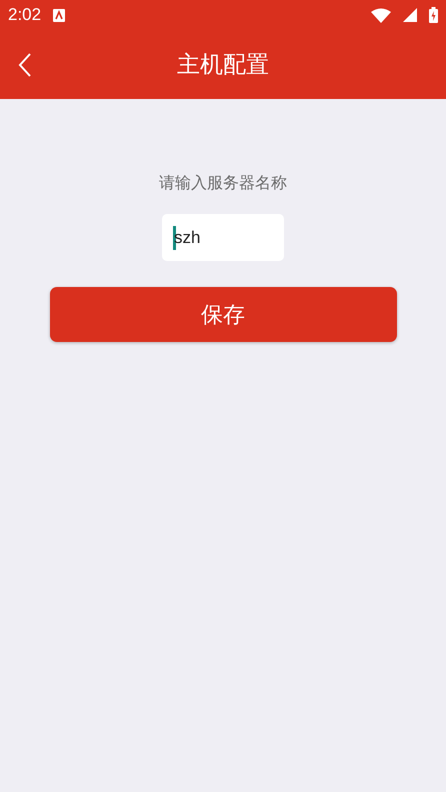  What do you see at coordinates (25, 64) in the screenshot?
I see `back-button` at bounding box center [25, 64].